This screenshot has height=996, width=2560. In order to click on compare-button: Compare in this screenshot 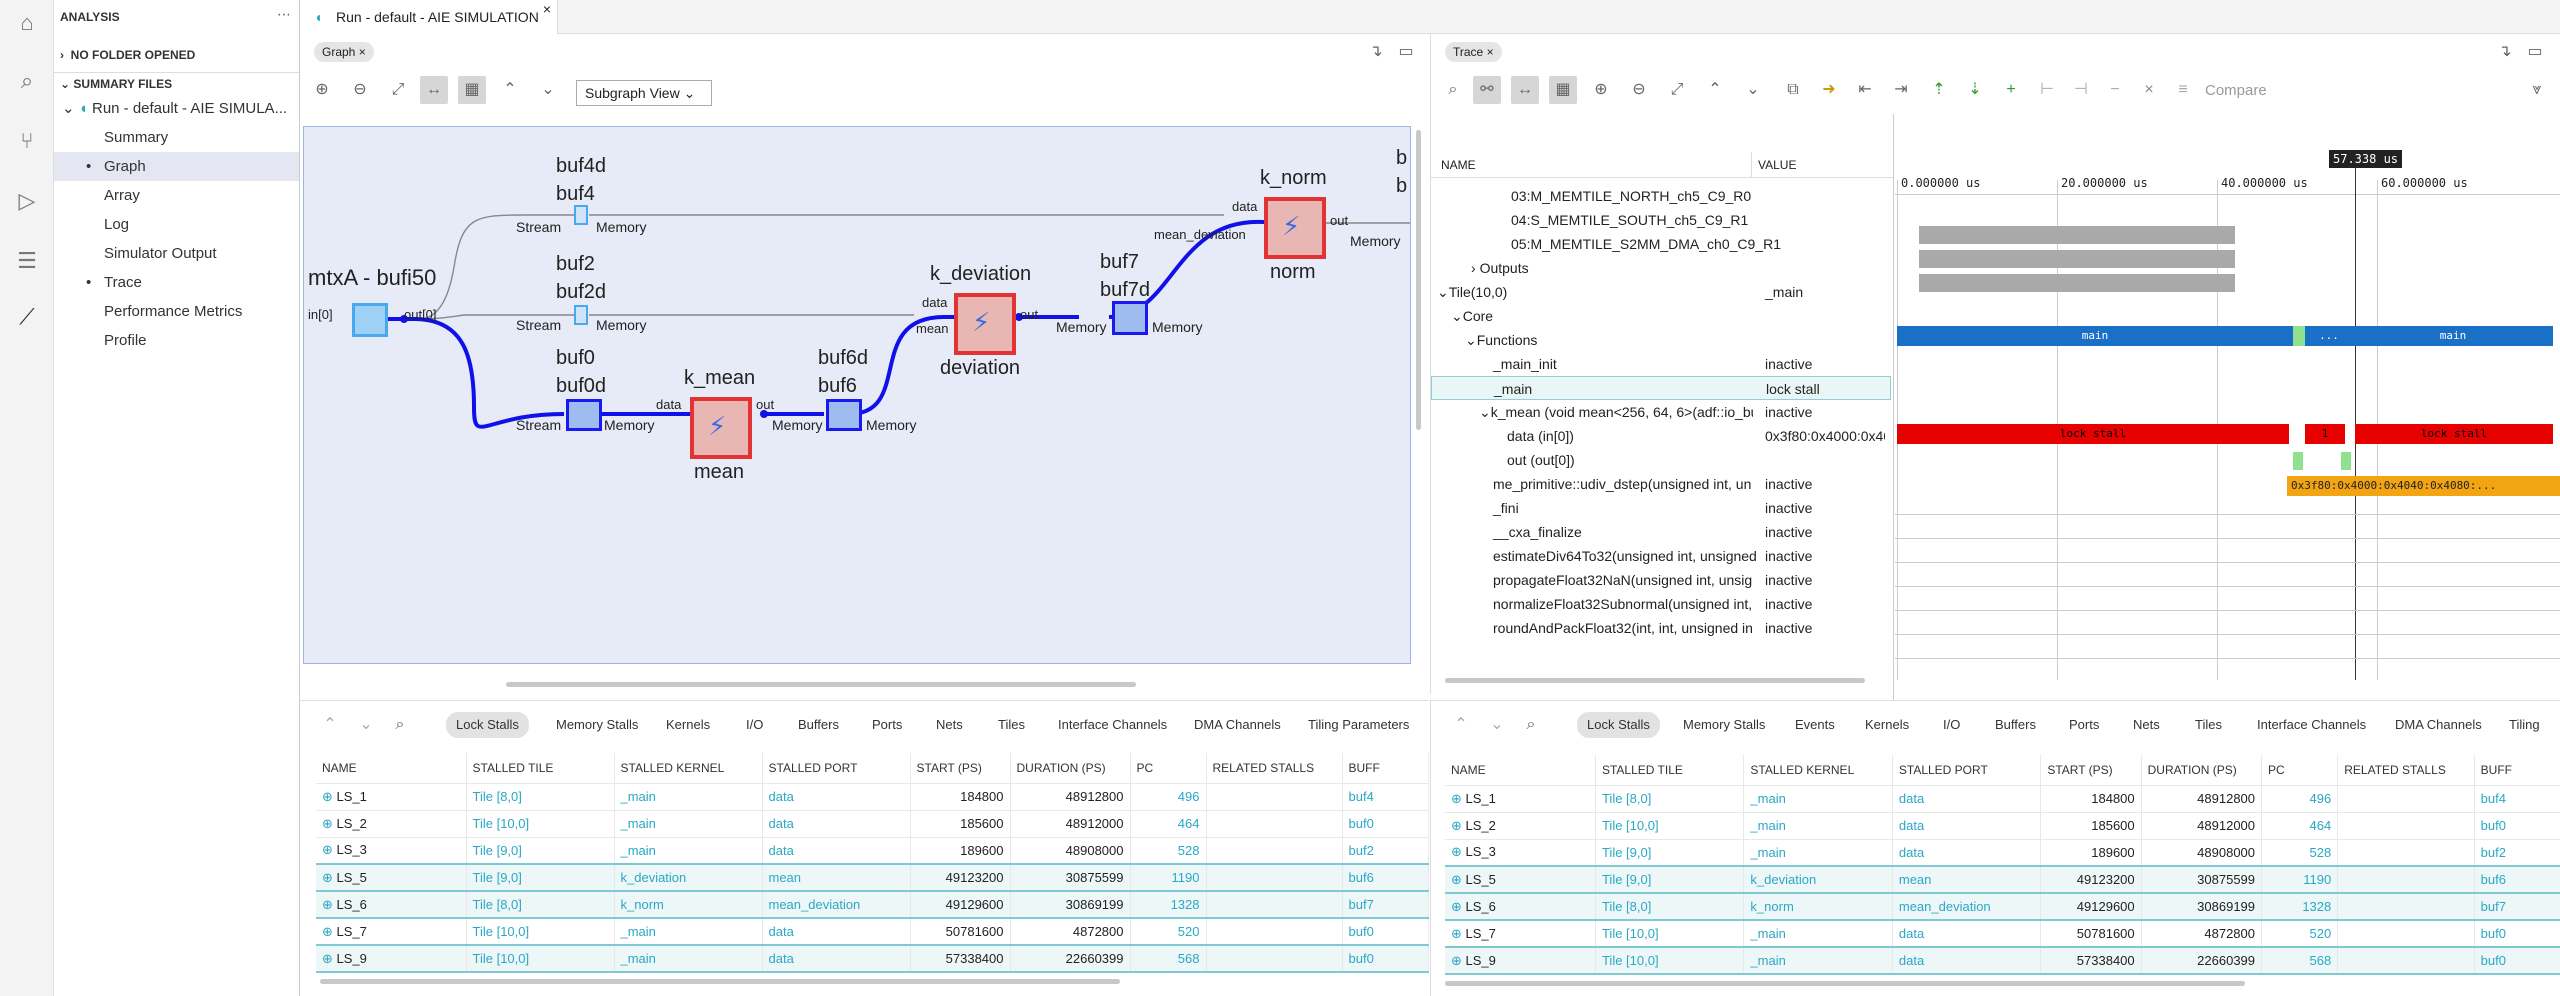, I will do `click(2236, 90)`.